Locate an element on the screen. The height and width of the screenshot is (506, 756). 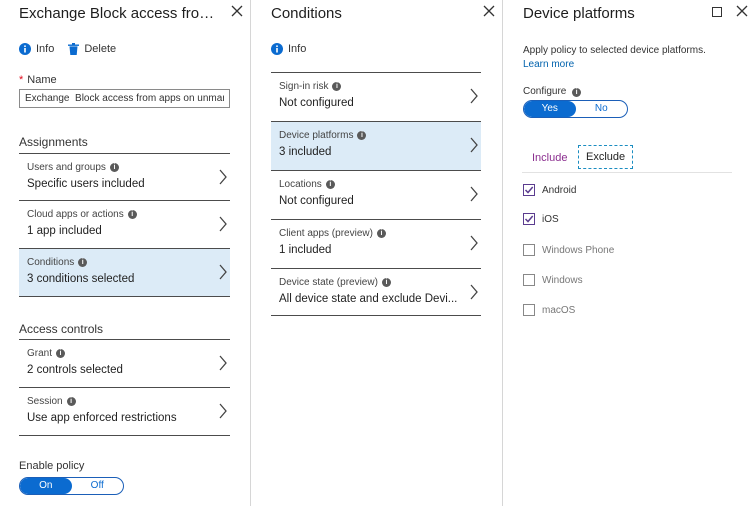
delete-label: Delete is located at coordinates (100, 49).